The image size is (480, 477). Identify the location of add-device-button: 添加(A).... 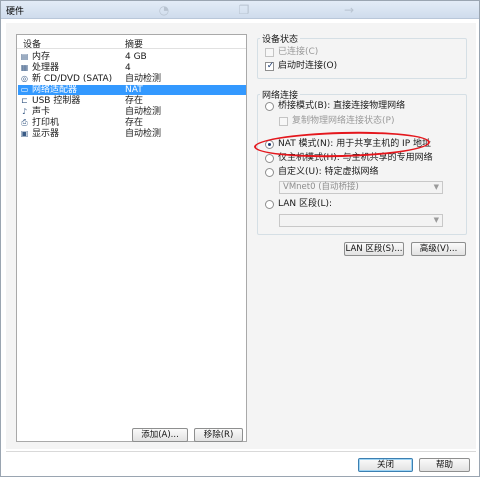
(160, 435).